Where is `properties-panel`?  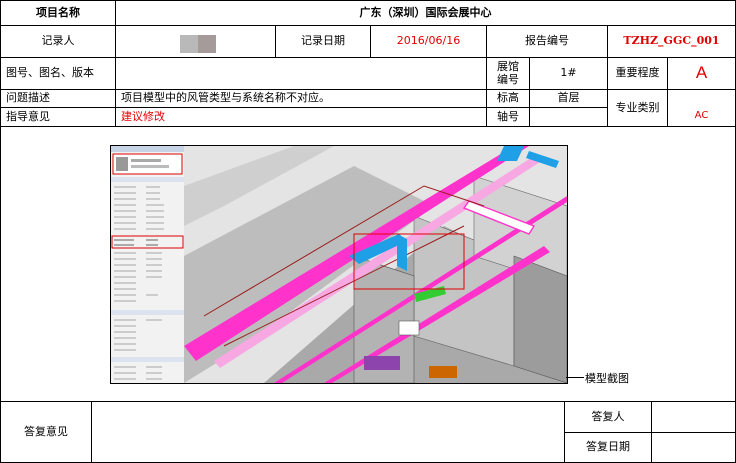 properties-panel is located at coordinates (148, 264).